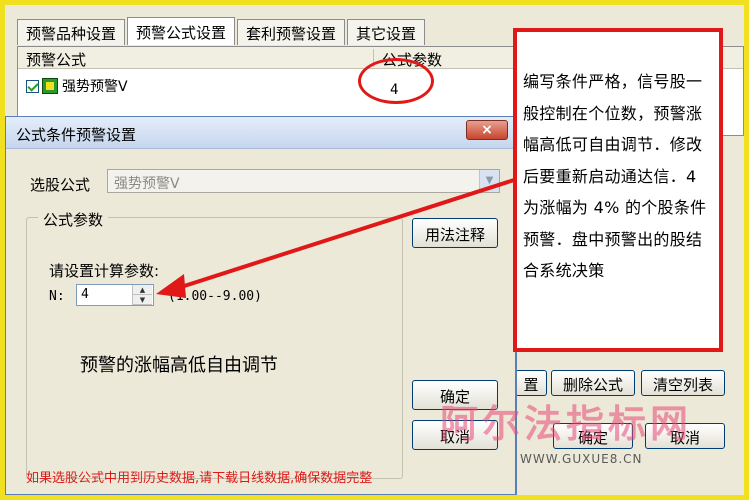  Describe the element at coordinates (142, 290) in the screenshot. I see `stepper-up-icon: ▲` at that location.